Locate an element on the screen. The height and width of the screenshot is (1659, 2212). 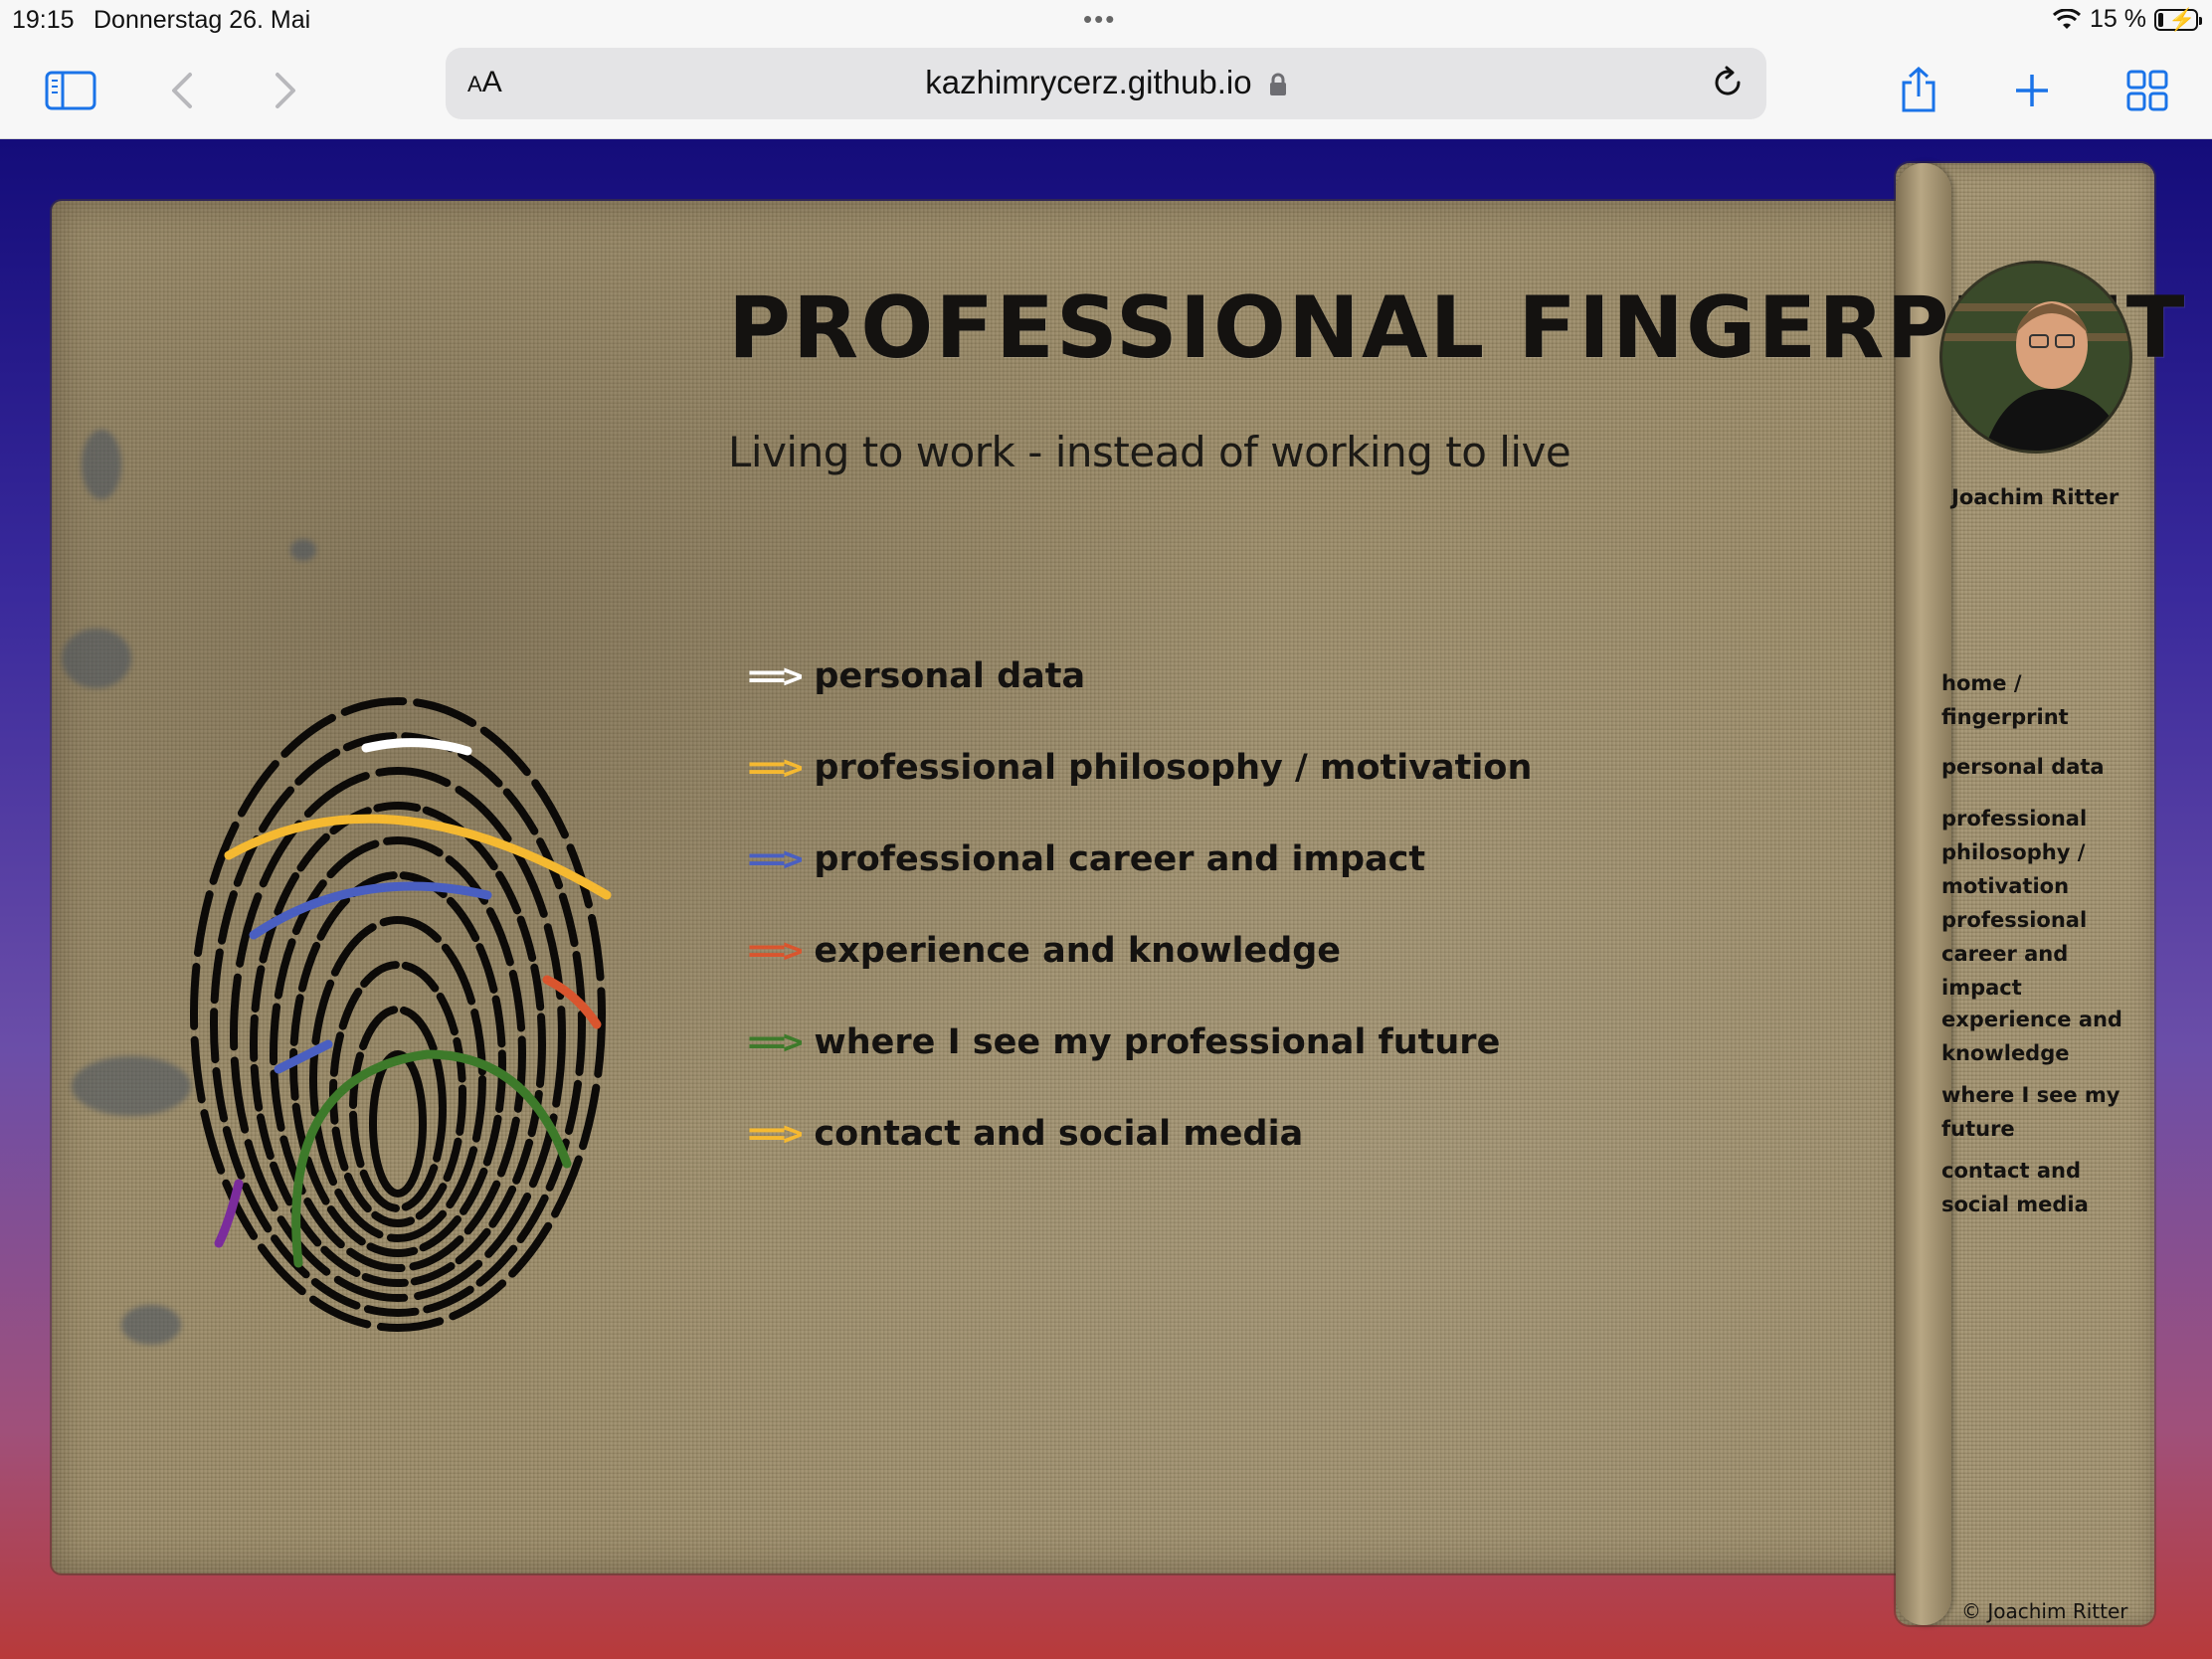
multitasking-dots-icon: ••• is located at coordinates (1099, 19).